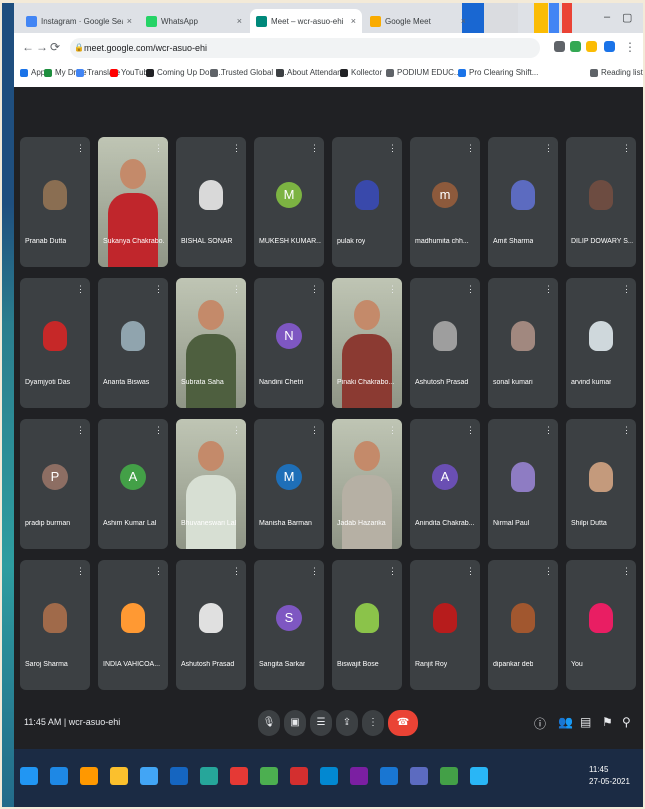 The height and width of the screenshot is (809, 645). Describe the element at coordinates (289, 618) in the screenshot. I see `participant-avatar-letter: S` at that location.